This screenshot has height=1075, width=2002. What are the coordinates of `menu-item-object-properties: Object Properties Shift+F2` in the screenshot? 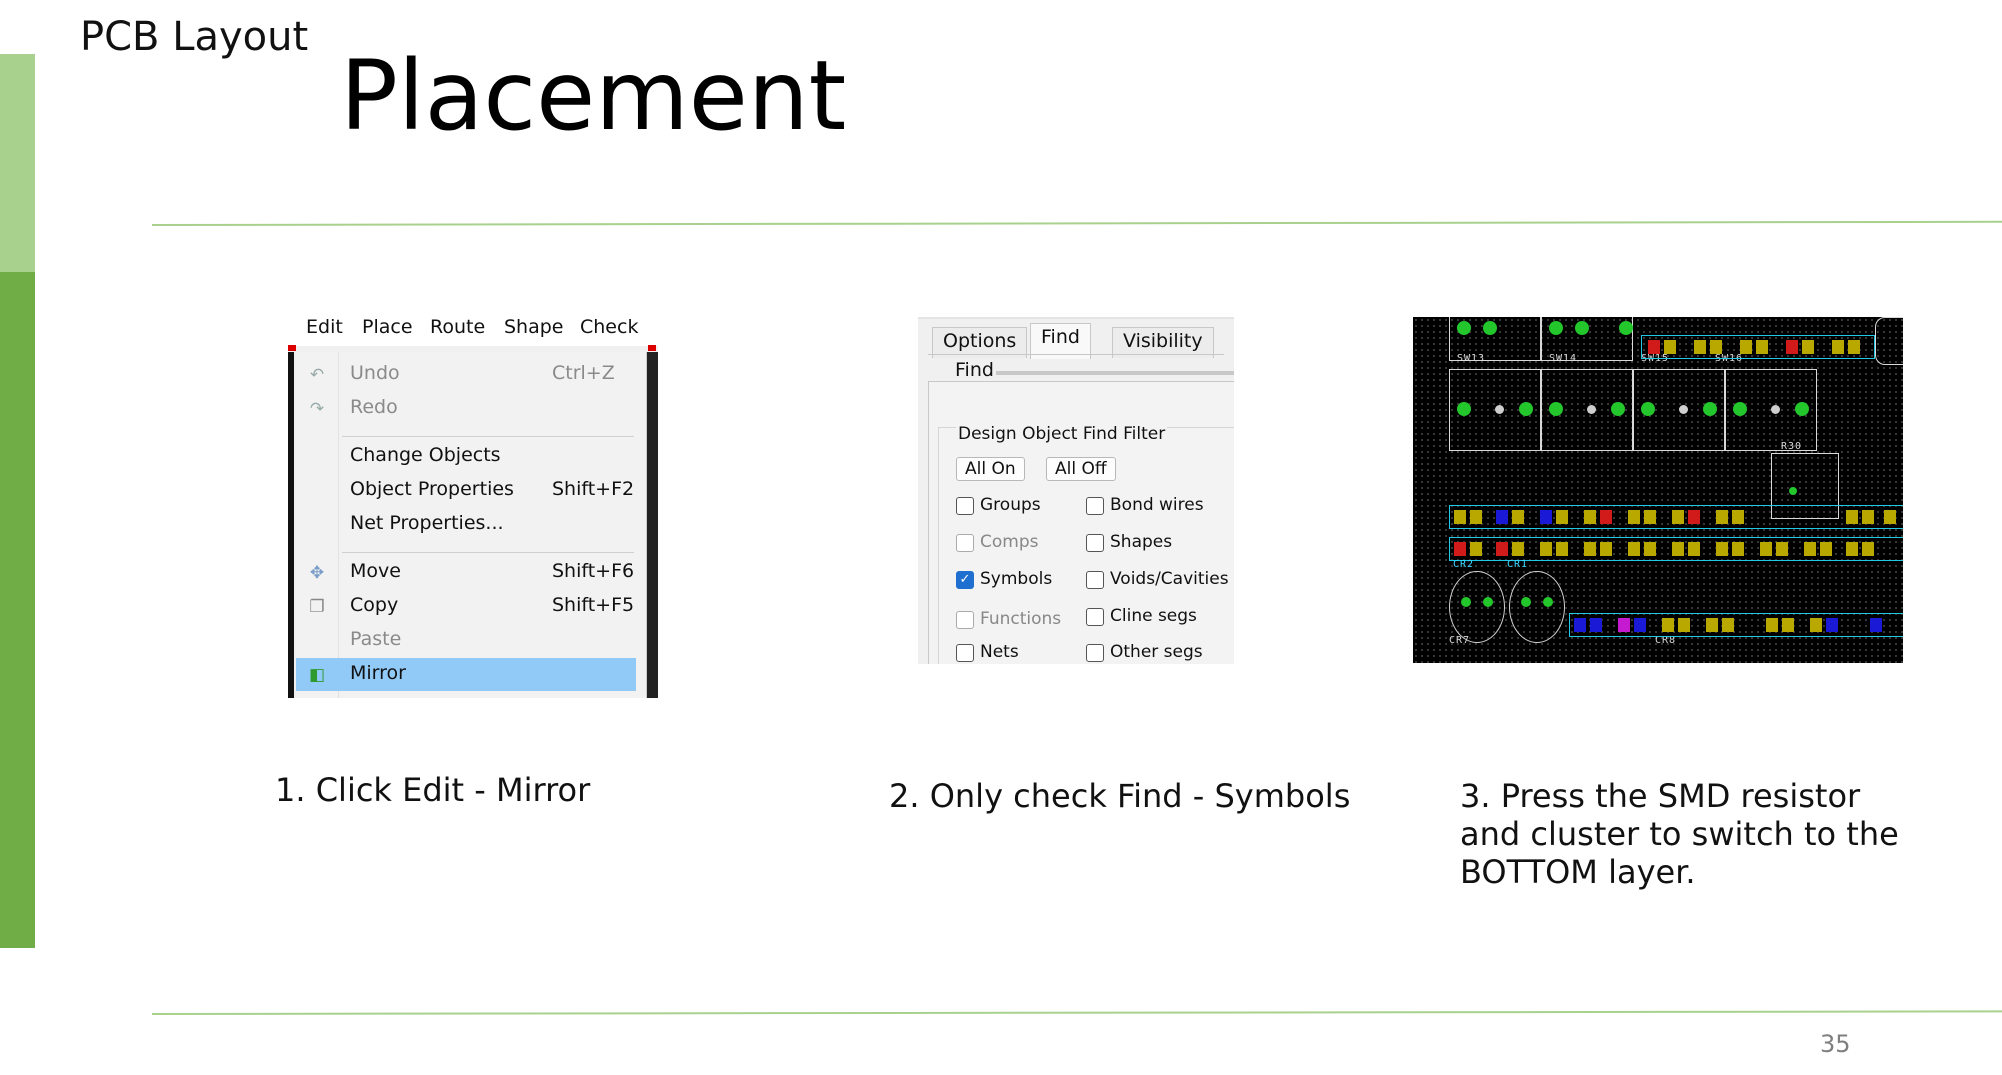 It's located at (466, 490).